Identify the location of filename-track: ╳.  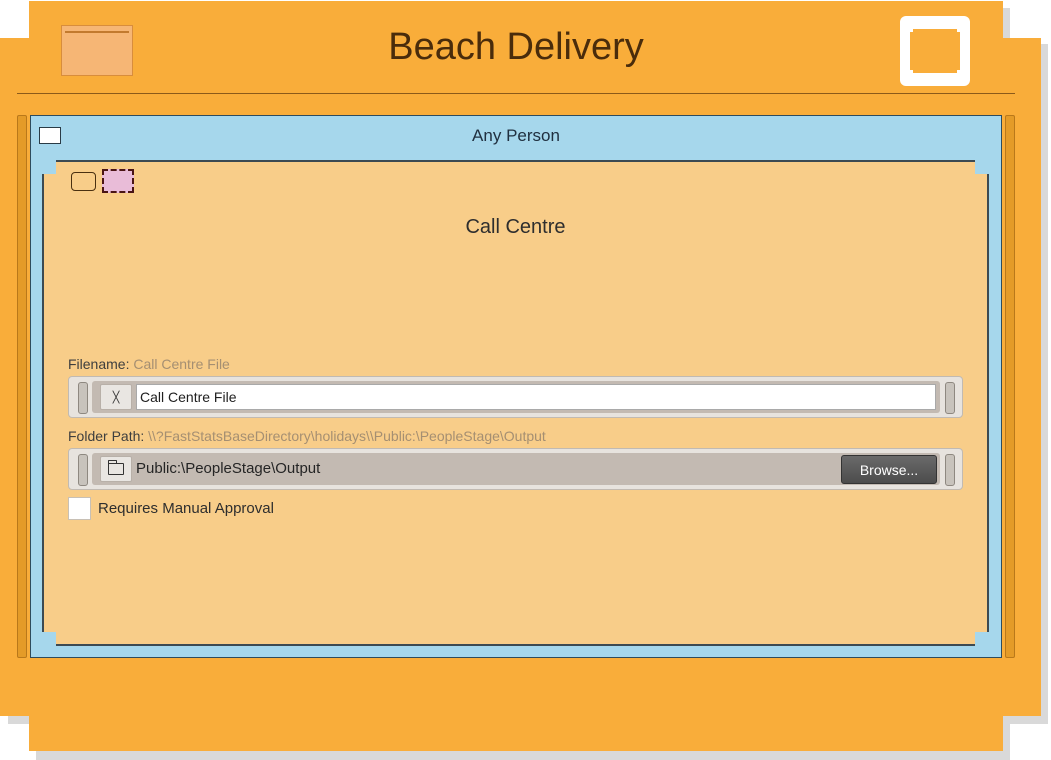
(516, 397).